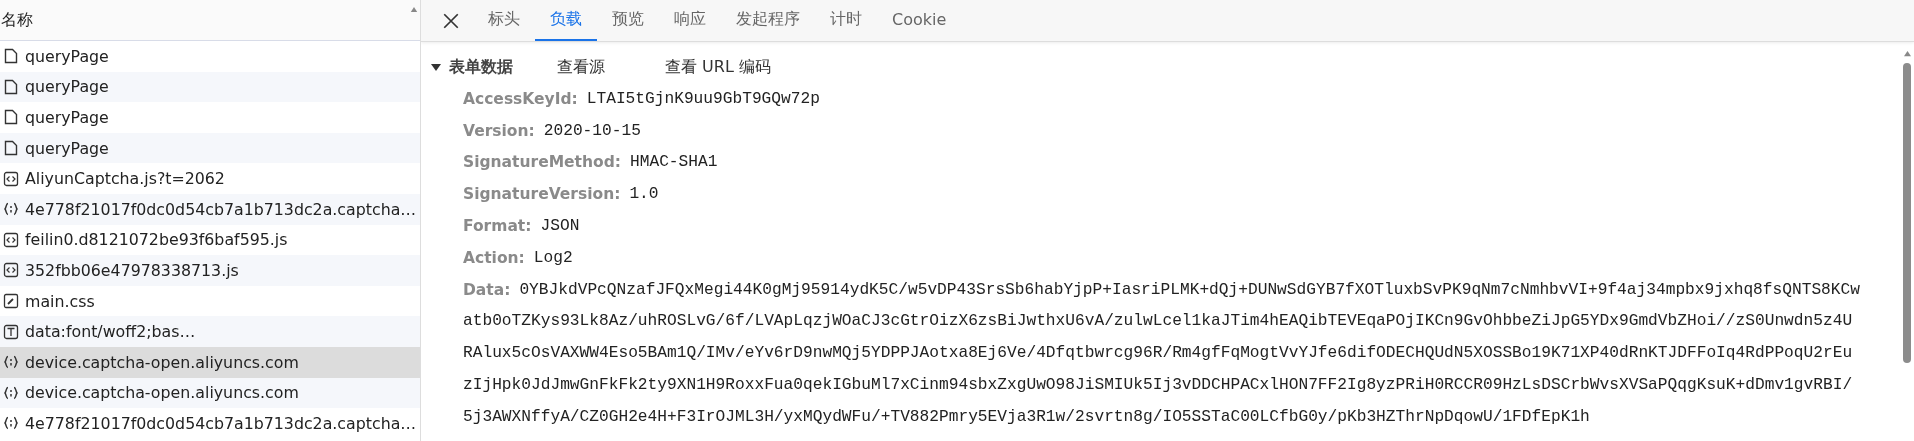 The width and height of the screenshot is (1914, 441). Describe the element at coordinates (566, 20) in the screenshot. I see `tab: 负载` at that location.